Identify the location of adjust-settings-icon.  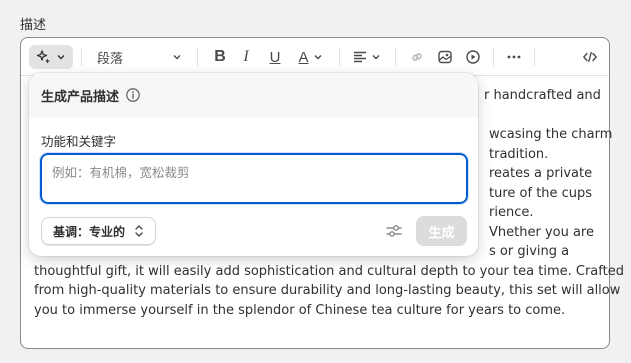
(394, 231).